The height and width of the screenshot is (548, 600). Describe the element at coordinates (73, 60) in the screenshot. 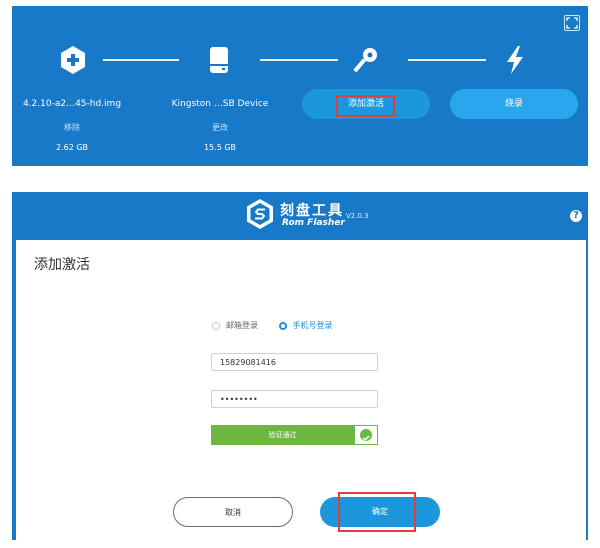

I see `plus-icon` at that location.